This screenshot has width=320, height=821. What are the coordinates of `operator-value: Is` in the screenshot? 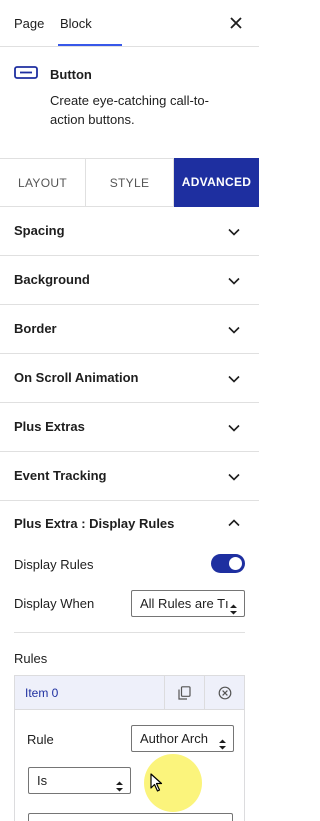 It's located at (42, 780).